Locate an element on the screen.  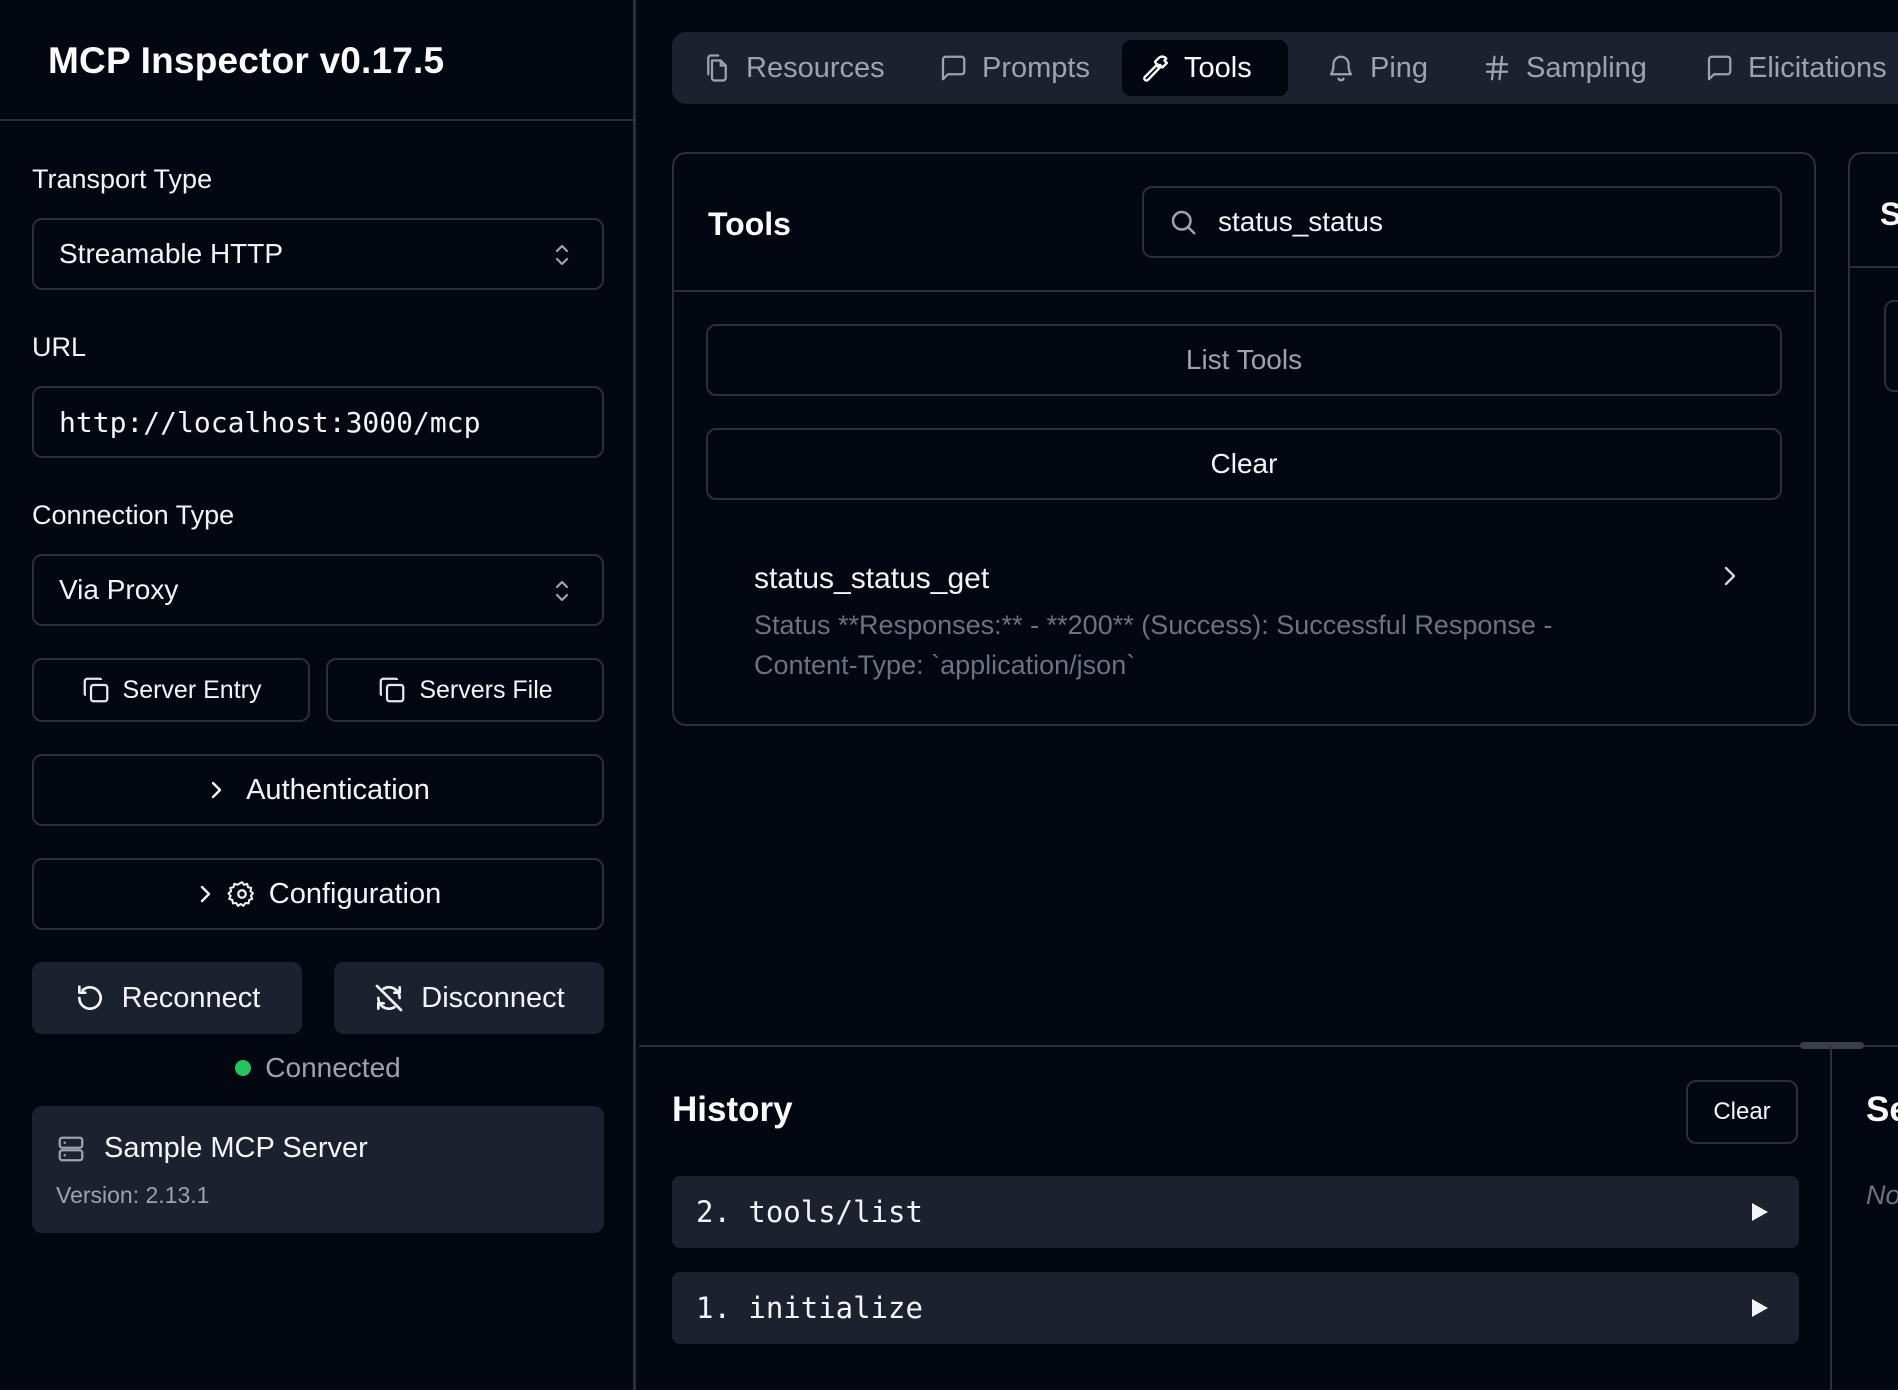
clear-history-label: Clear is located at coordinates (1742, 1111).